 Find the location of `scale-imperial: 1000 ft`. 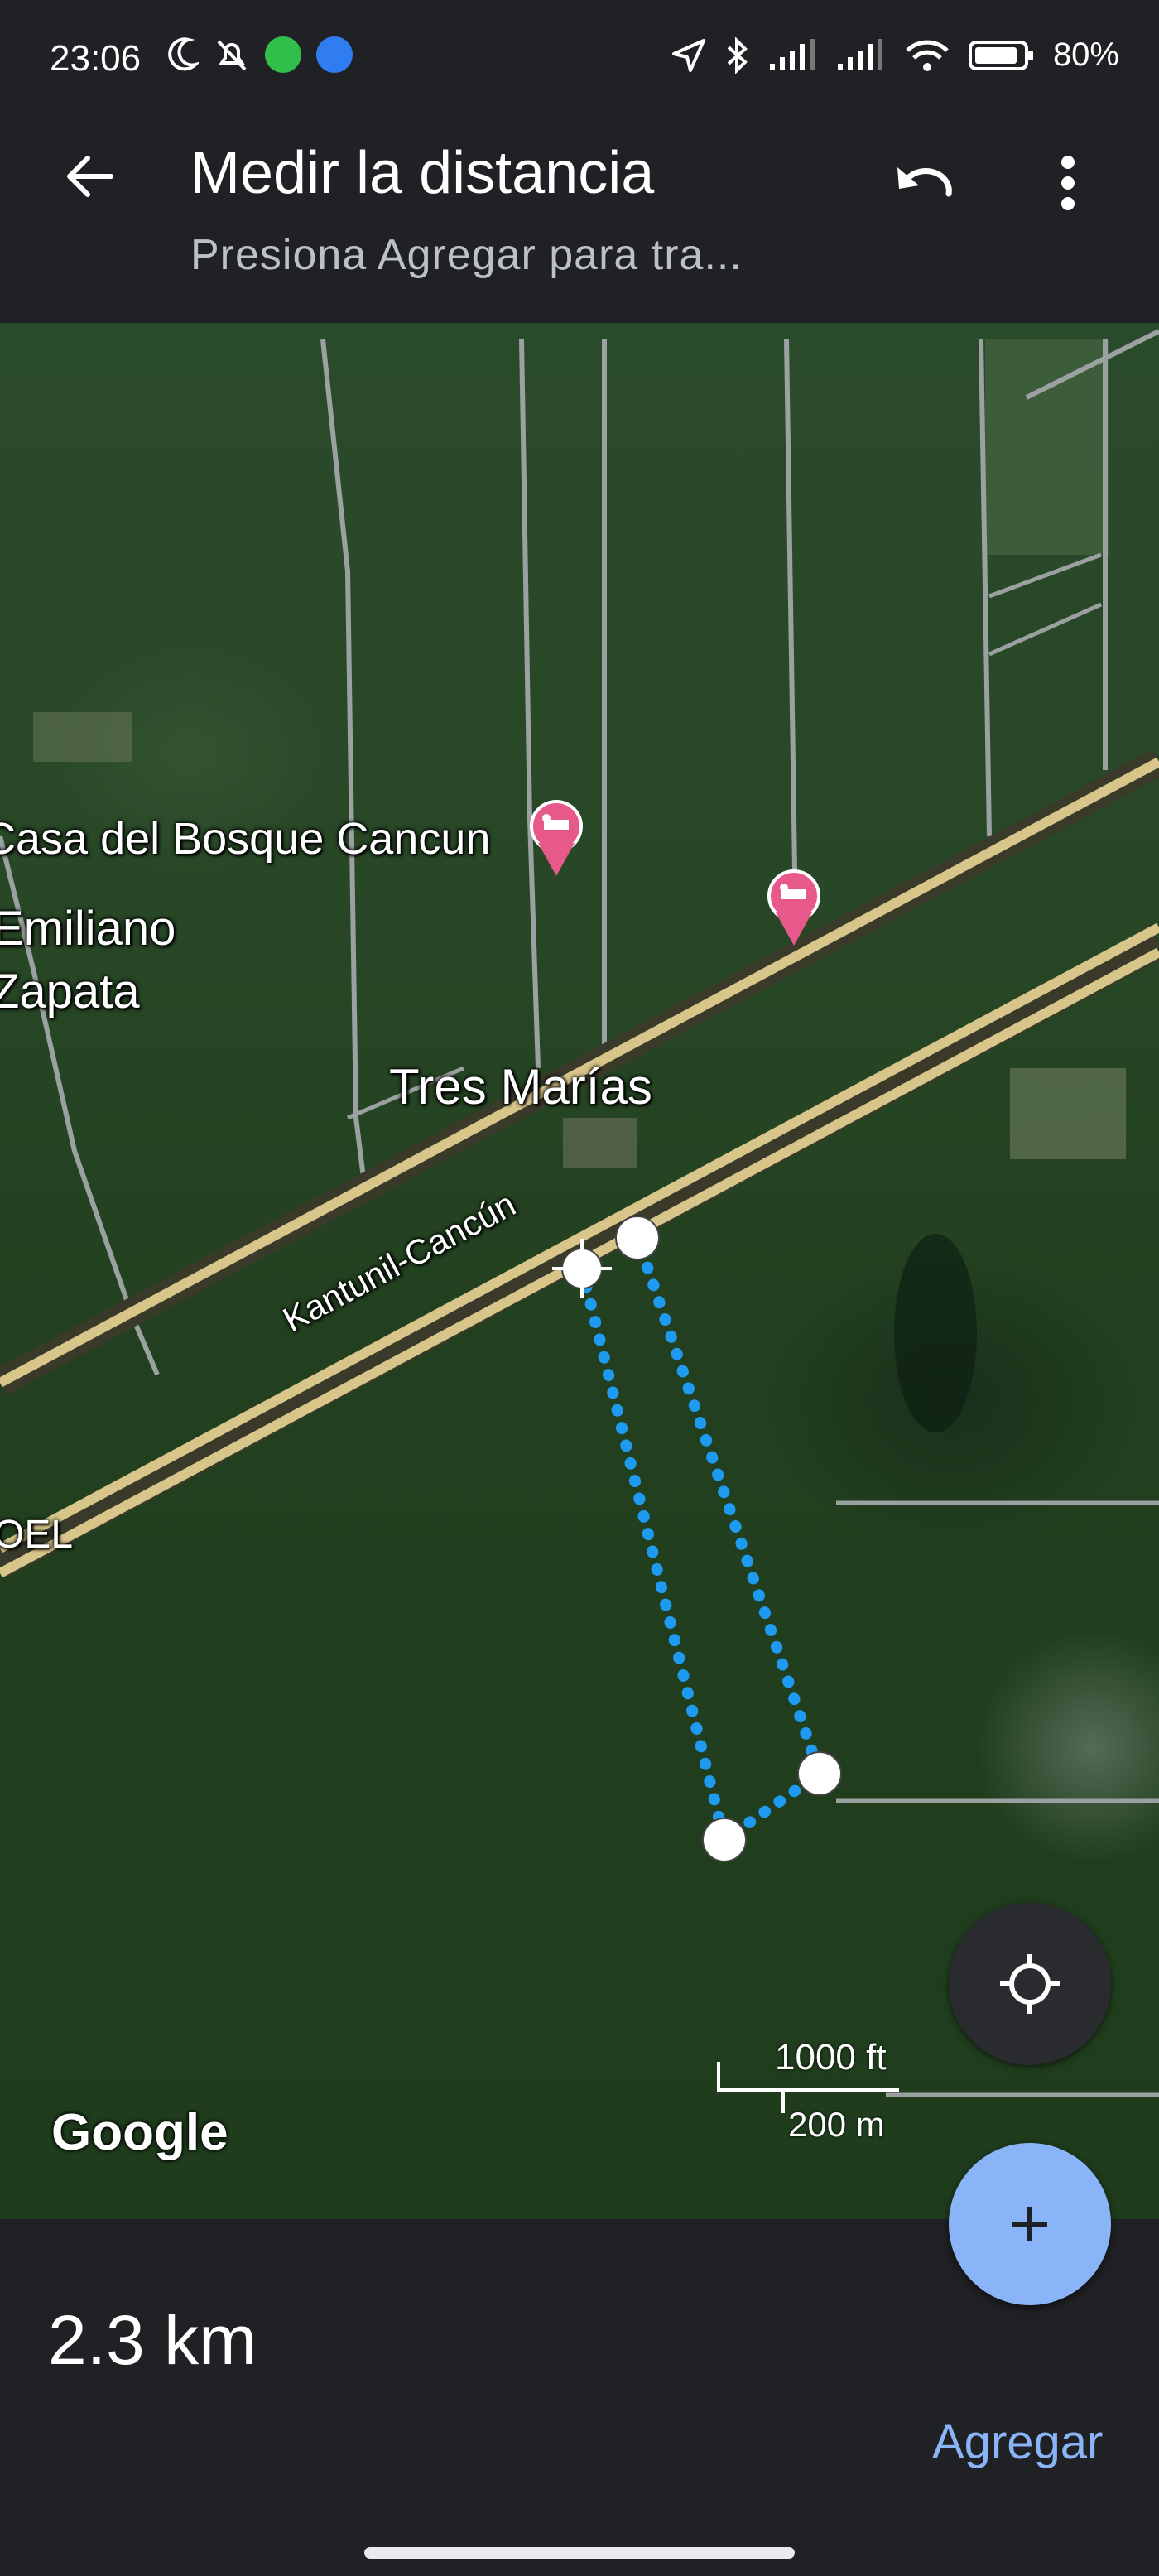

scale-imperial: 1000 ft is located at coordinates (831, 2057).